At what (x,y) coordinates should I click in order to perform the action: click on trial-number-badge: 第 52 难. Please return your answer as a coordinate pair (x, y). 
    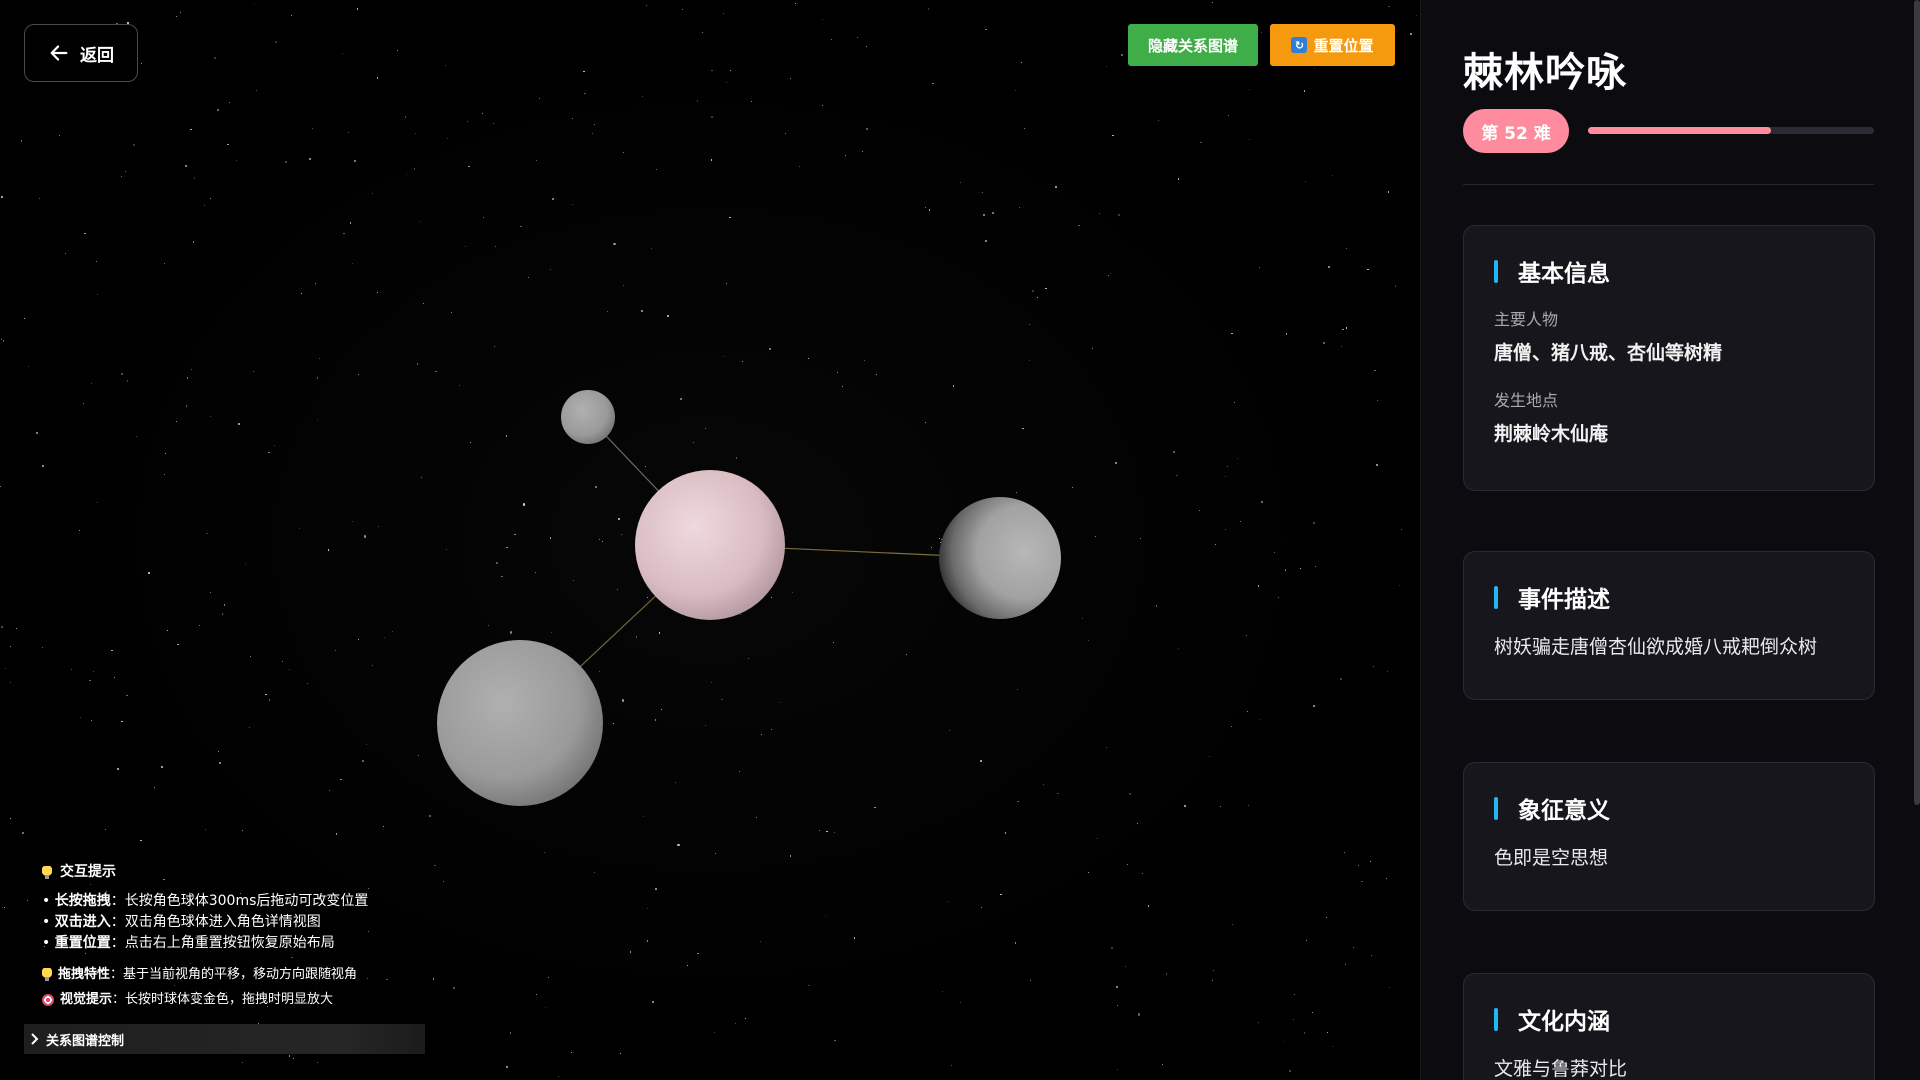
    Looking at the image, I should click on (1516, 131).